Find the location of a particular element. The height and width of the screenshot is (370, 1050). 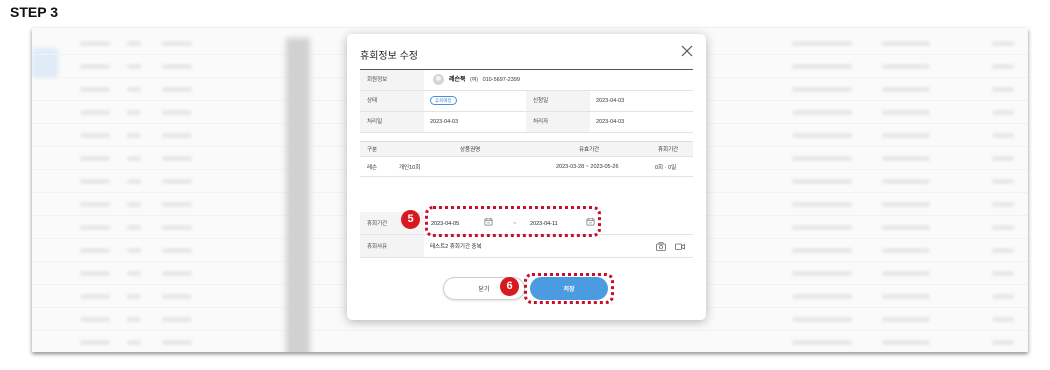

step-marker-5: 5 is located at coordinates (410, 219).